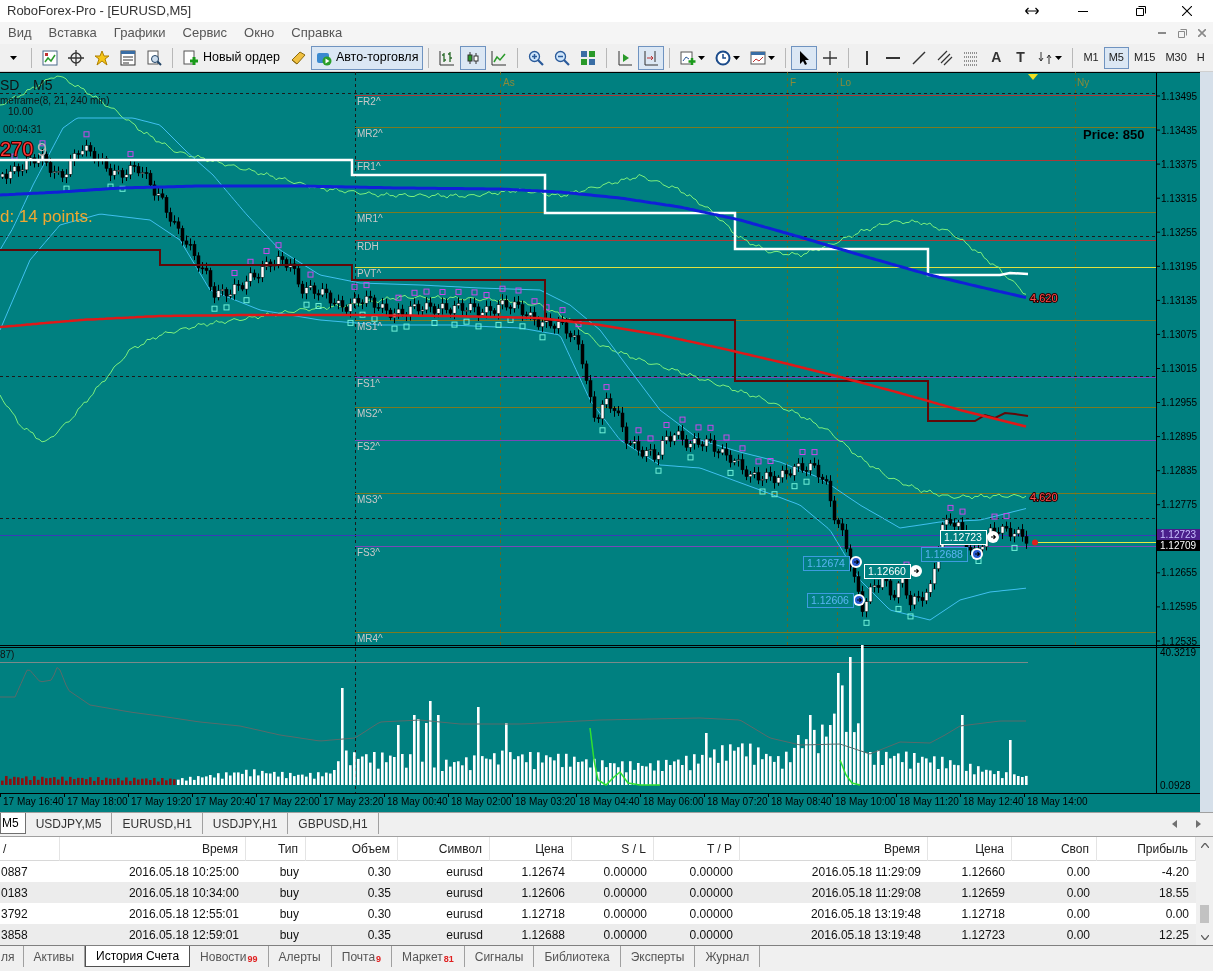  What do you see at coordinates (368, 246) in the screenshot?
I see `pivot-label: RDH` at bounding box center [368, 246].